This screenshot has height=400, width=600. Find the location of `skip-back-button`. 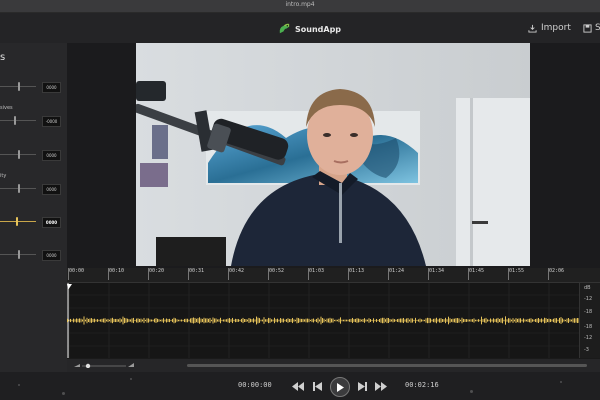

skip-back-button is located at coordinates (317, 386).